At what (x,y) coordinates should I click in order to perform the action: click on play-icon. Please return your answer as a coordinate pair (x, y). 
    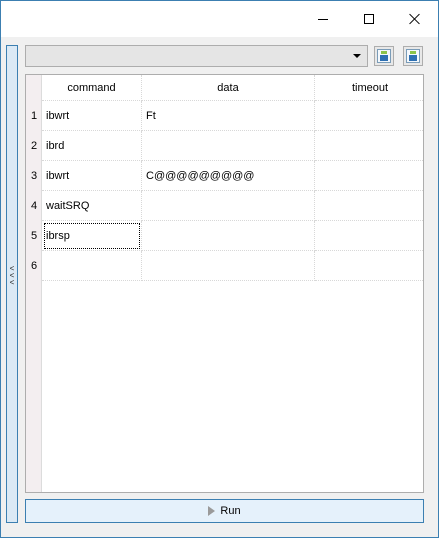
    Looking at the image, I should click on (212, 511).